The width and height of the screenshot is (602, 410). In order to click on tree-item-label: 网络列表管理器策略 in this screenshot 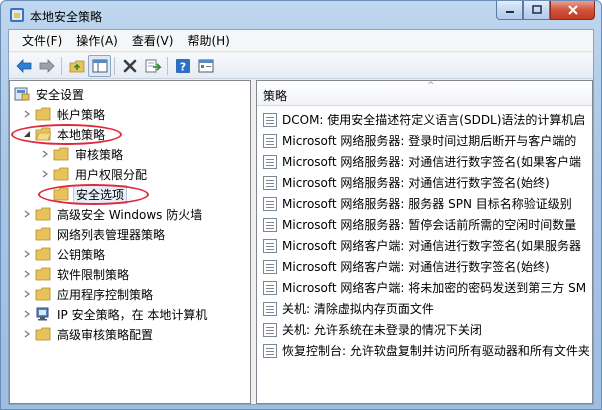, I will do `click(111, 234)`.